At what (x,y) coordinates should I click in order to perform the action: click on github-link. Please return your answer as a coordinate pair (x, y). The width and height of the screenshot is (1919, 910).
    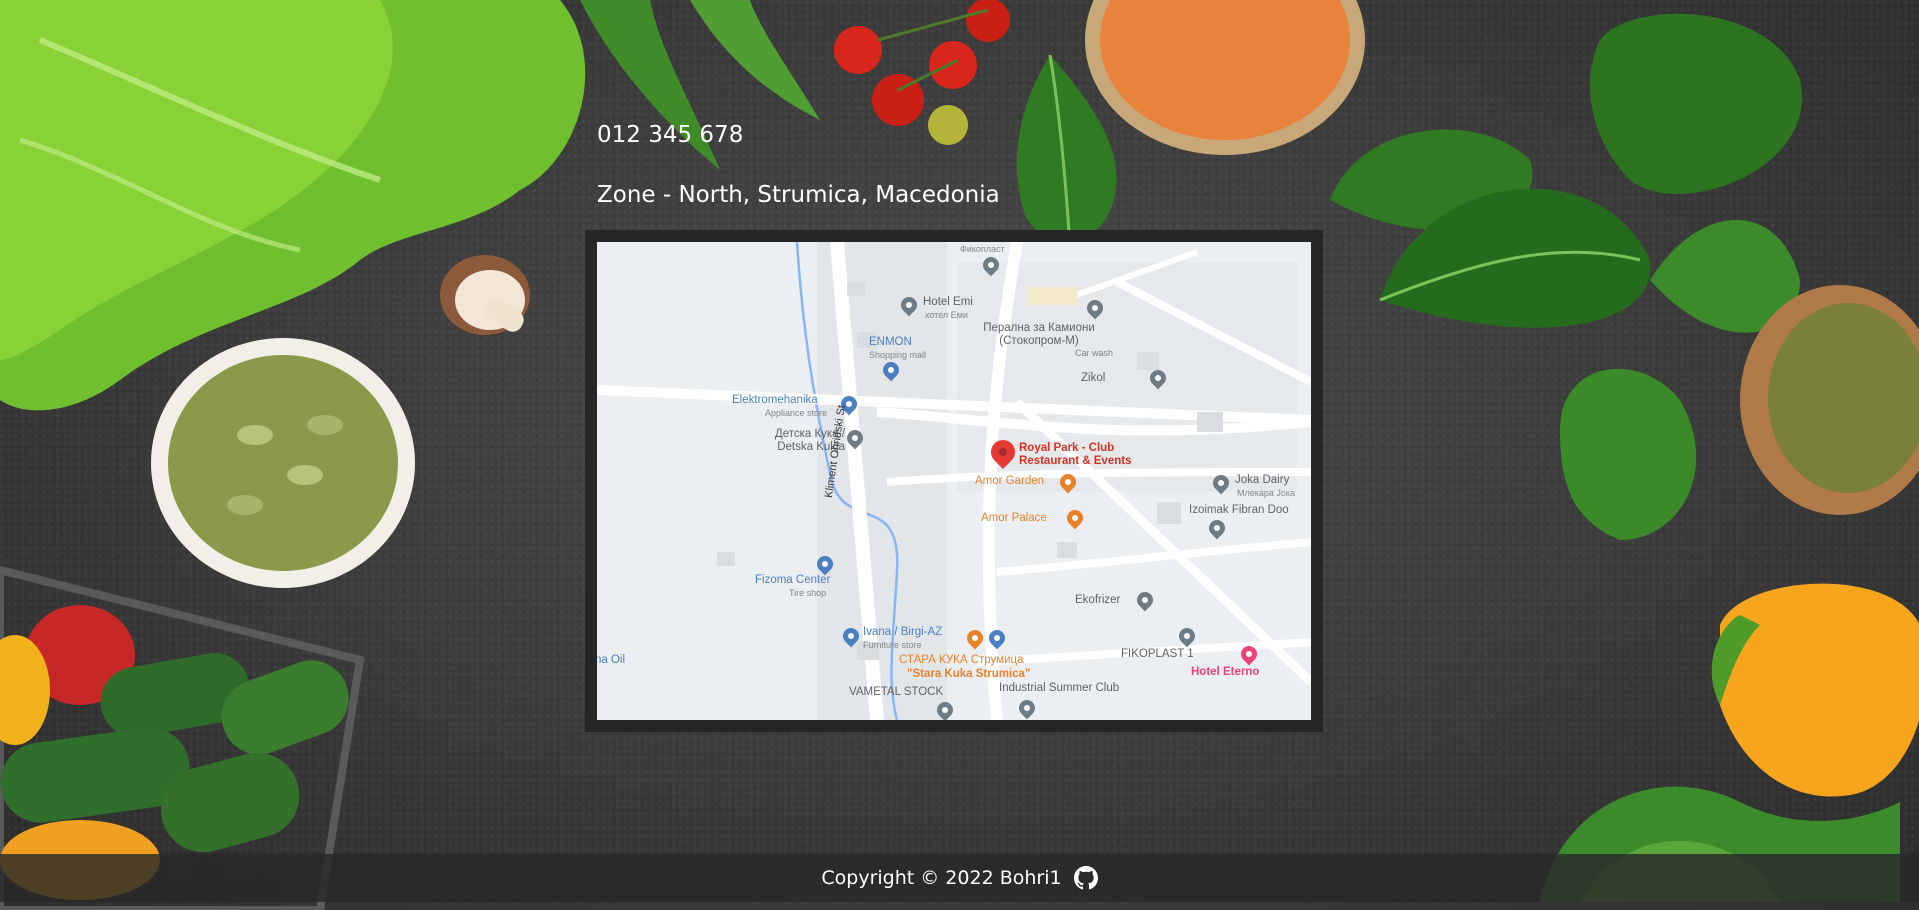
    Looking at the image, I should click on (1085, 878).